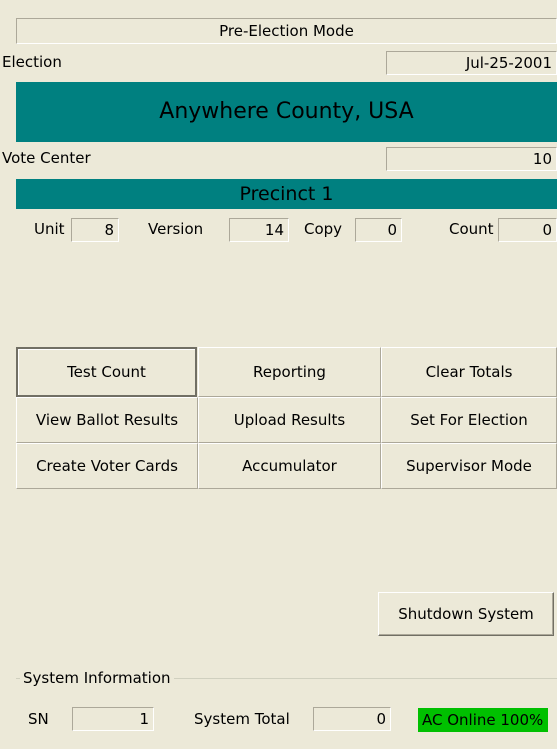  I want to click on supervisor-mode-button: Supervisor Mode, so click(469, 466).